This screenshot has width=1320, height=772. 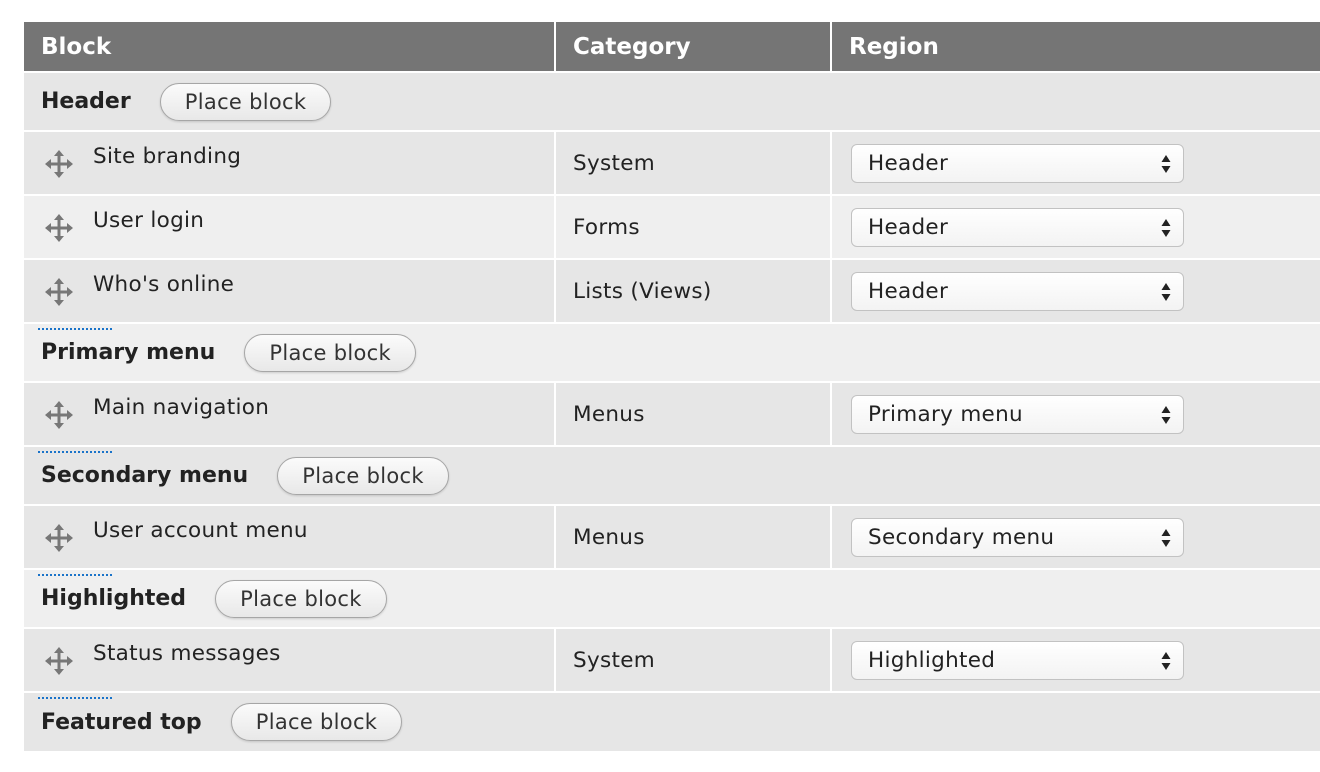 What do you see at coordinates (114, 598) in the screenshot?
I see `region-title: Highlighted` at bounding box center [114, 598].